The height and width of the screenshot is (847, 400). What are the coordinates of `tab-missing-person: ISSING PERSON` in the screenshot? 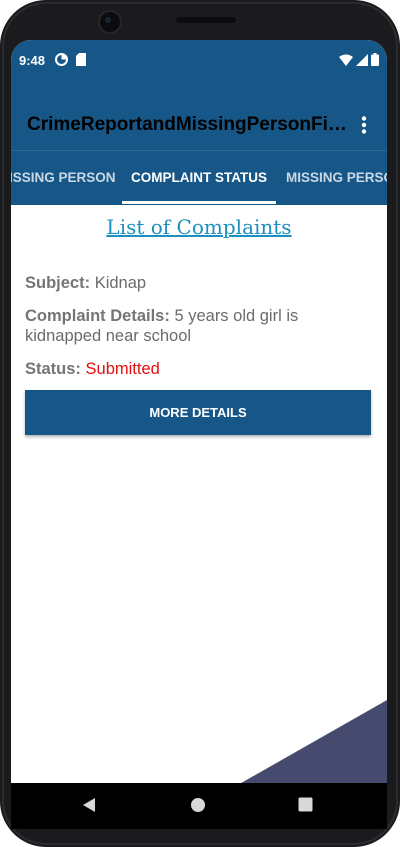 It's located at (63, 178).